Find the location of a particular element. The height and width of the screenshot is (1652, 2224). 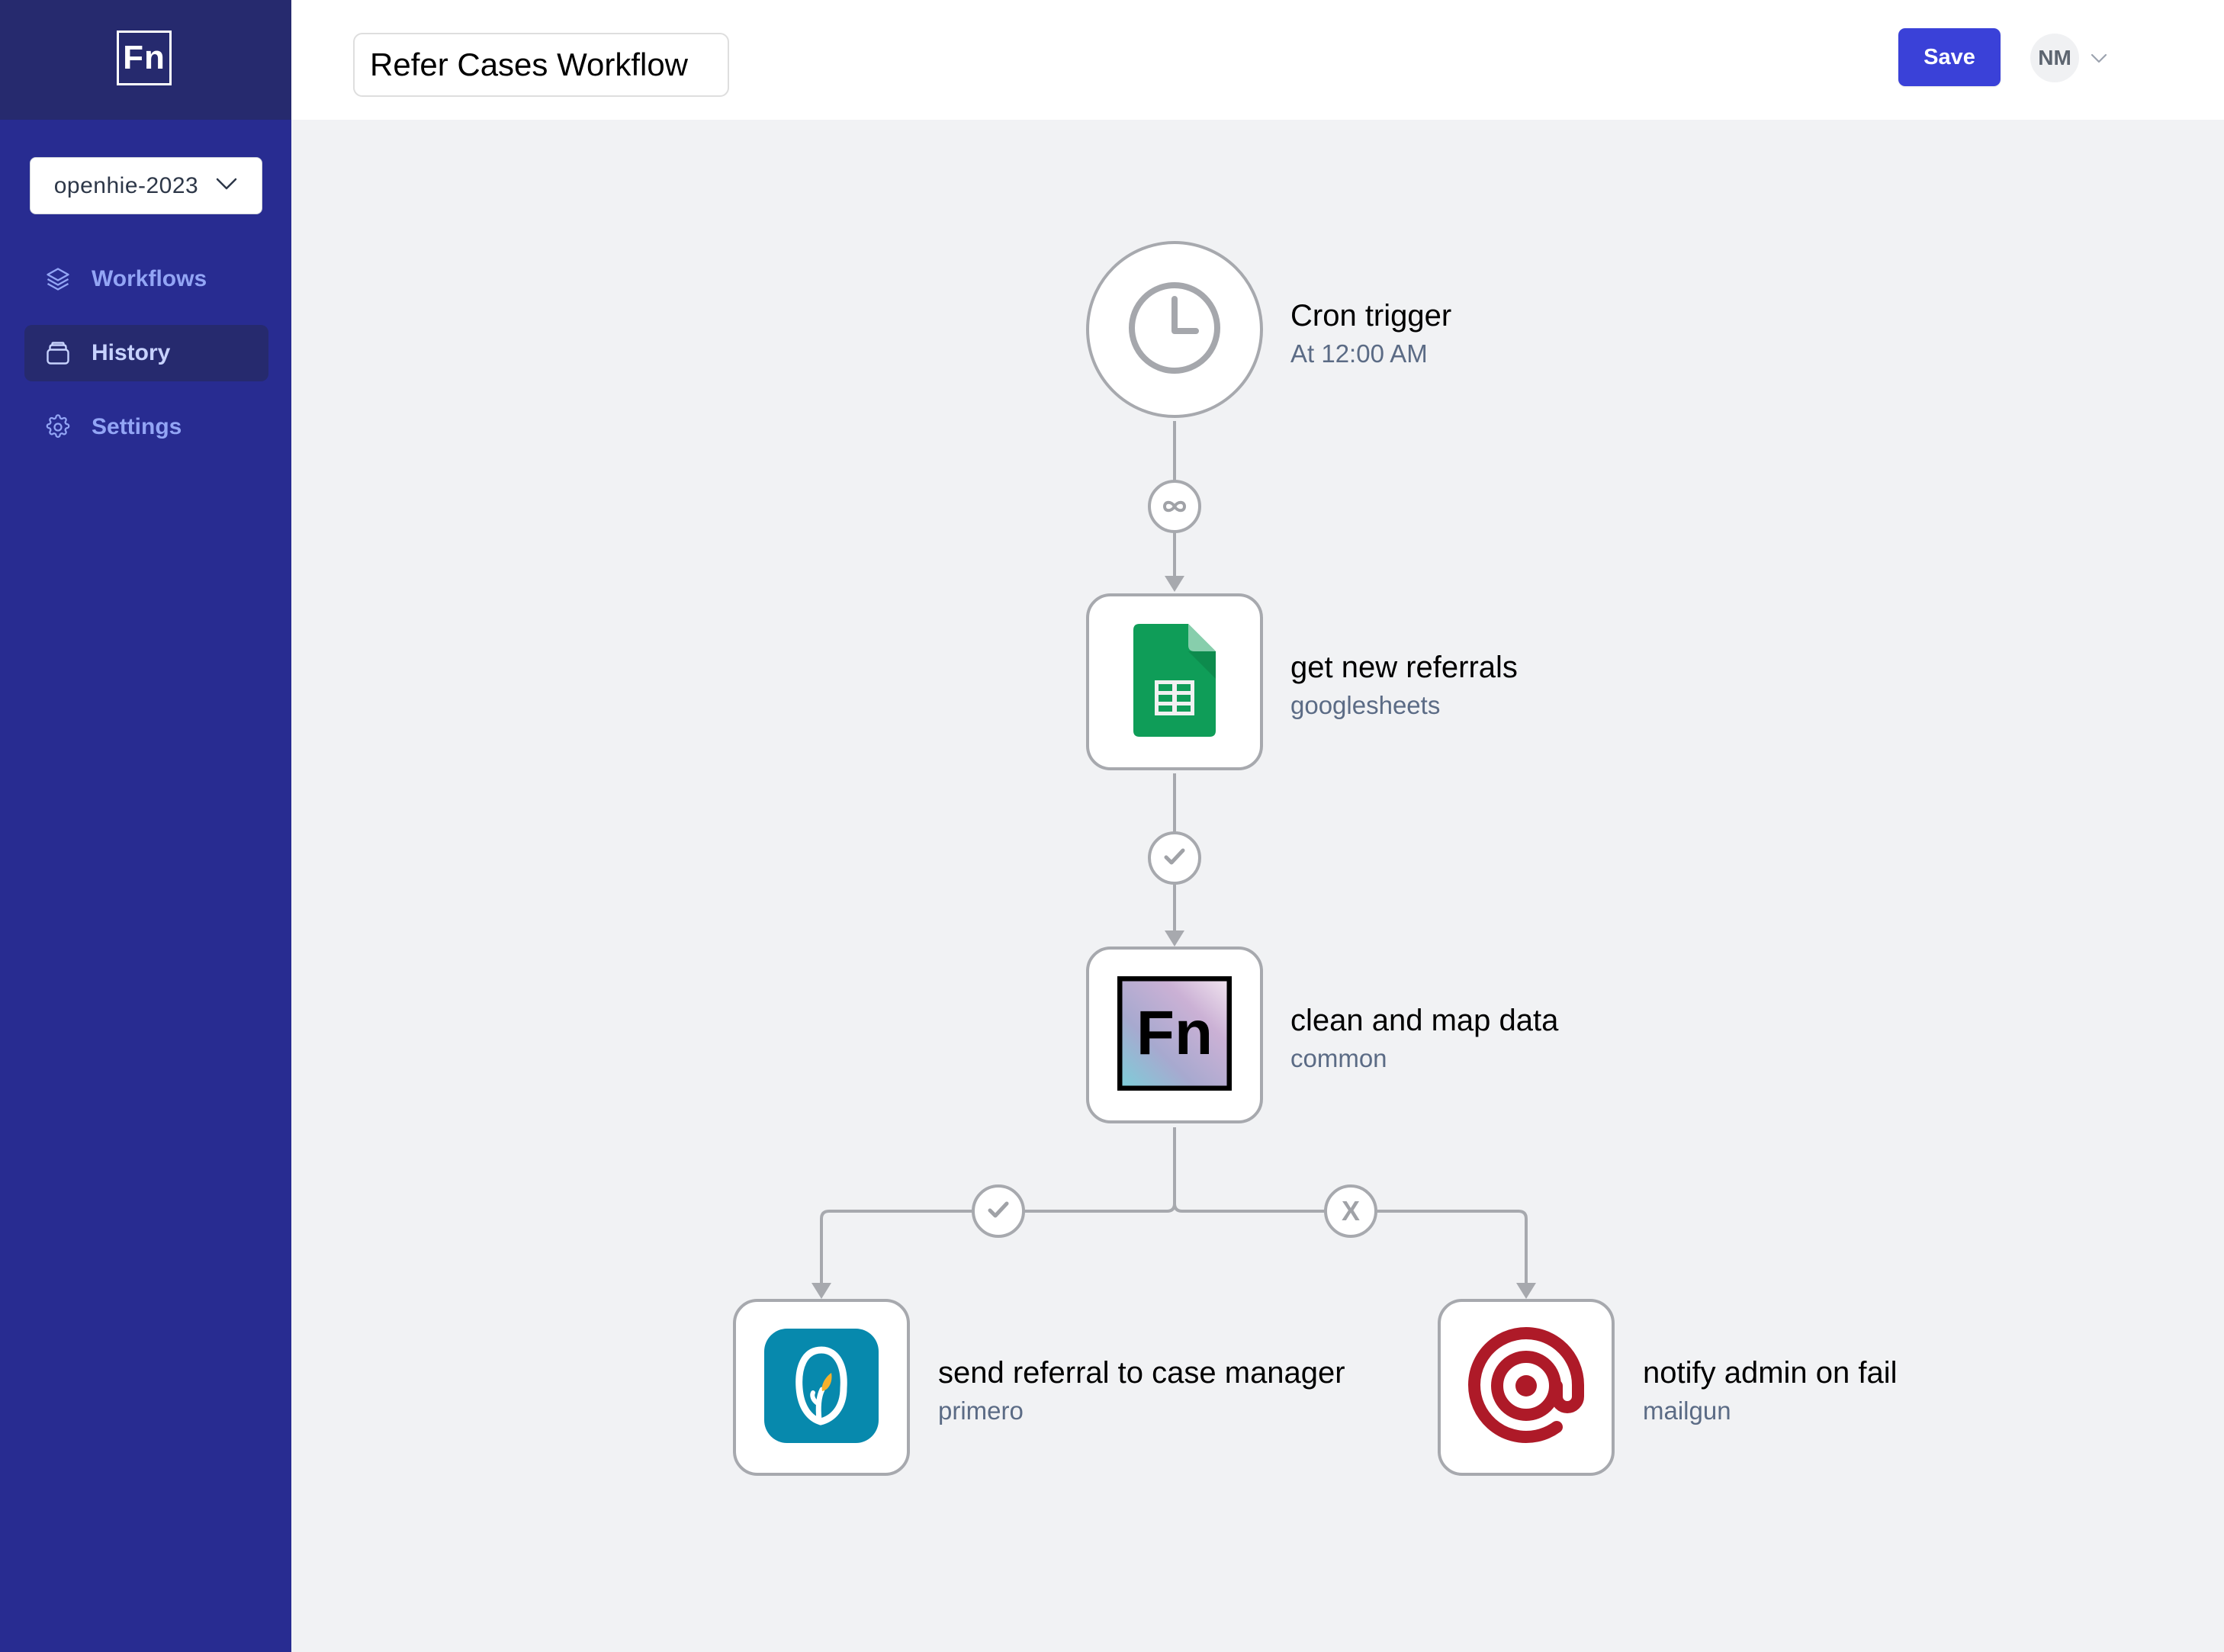

googlesheets-icon is located at coordinates (1175, 682).